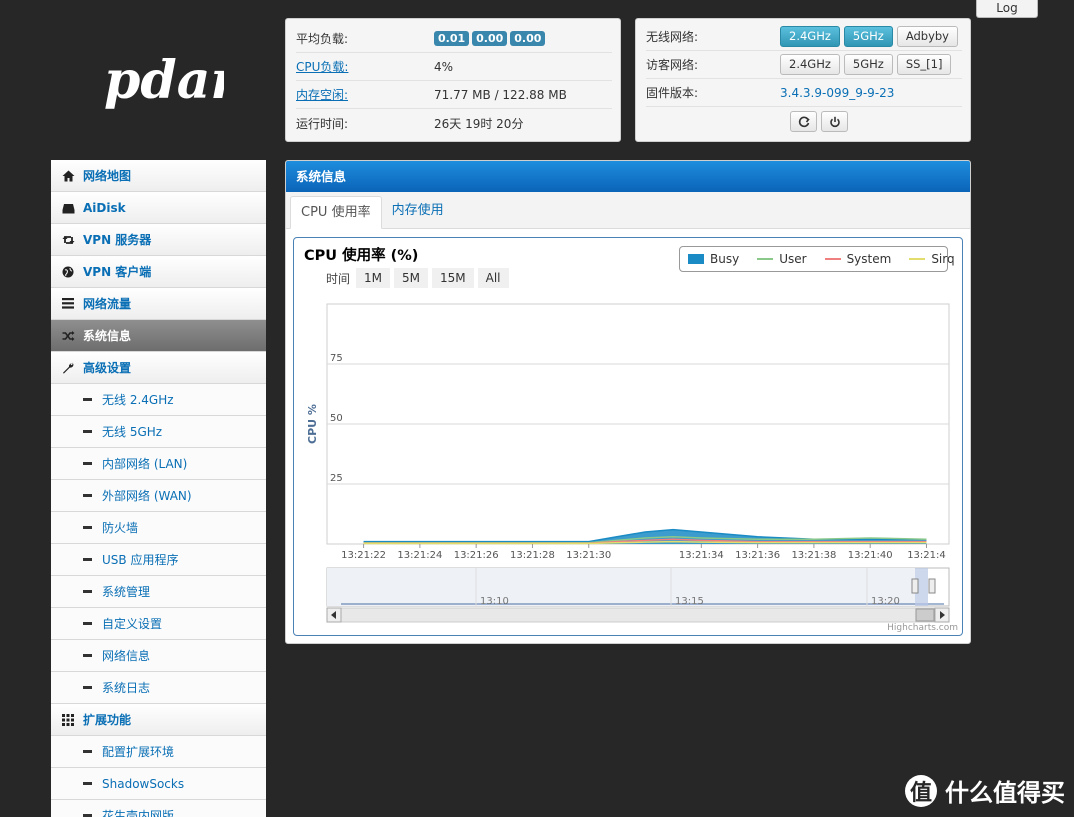  I want to click on sidebar-subitem-label: 无线 2.4GHz, so click(138, 400).